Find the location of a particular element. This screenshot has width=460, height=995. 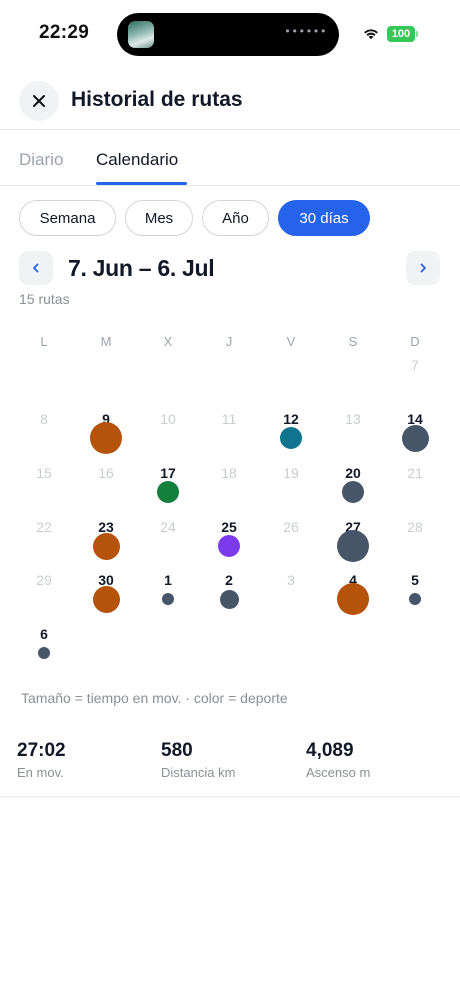

weekday-label: L is located at coordinates (44, 341).